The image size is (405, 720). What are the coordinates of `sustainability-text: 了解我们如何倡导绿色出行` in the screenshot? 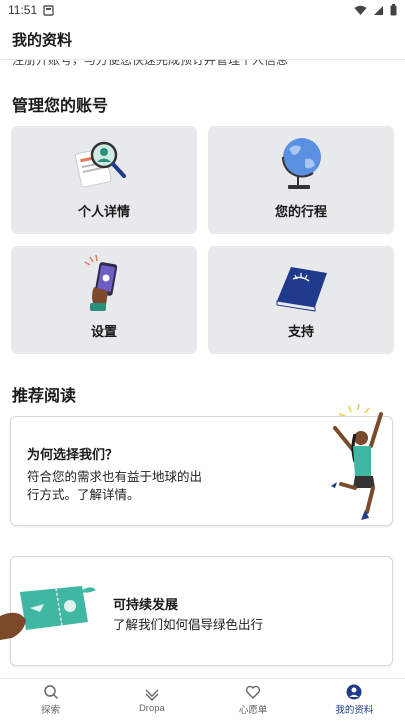 It's located at (188, 625).